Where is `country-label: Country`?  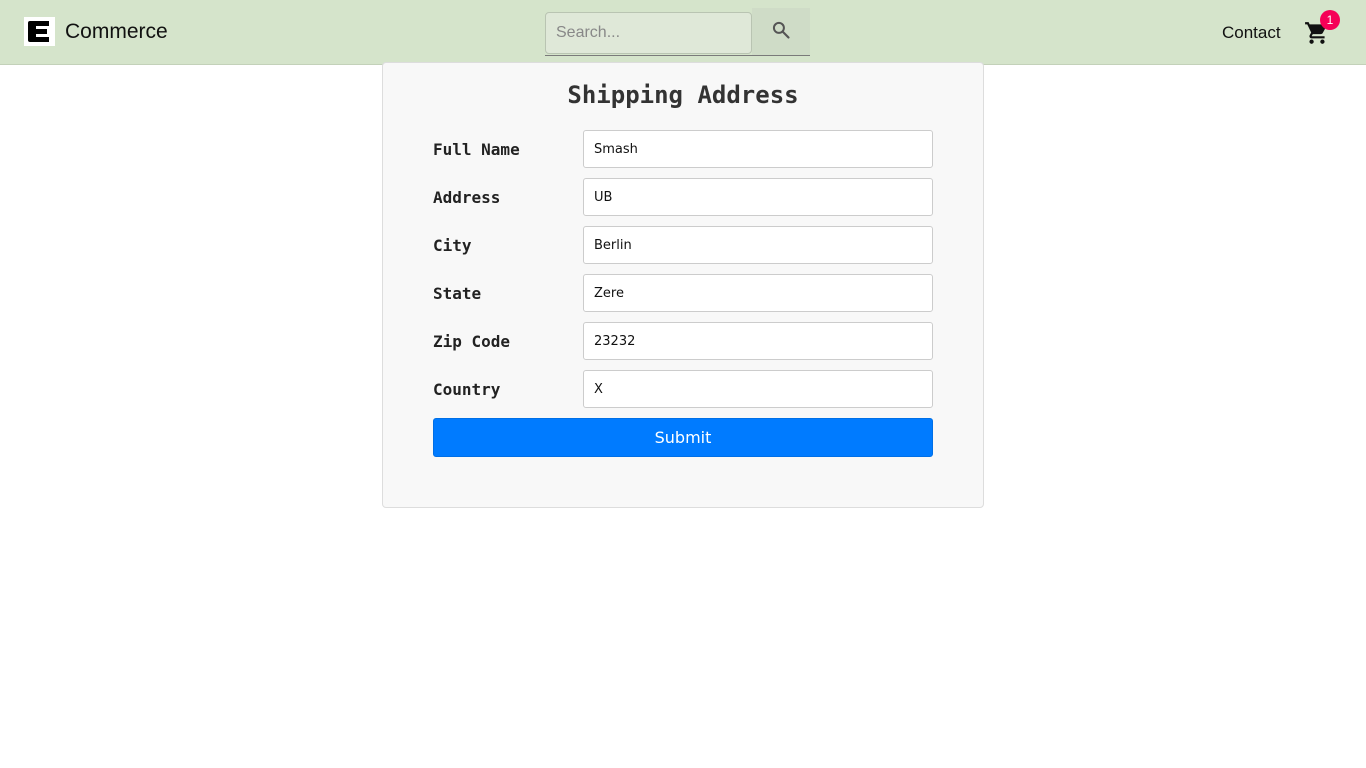 country-label: Country is located at coordinates (467, 389).